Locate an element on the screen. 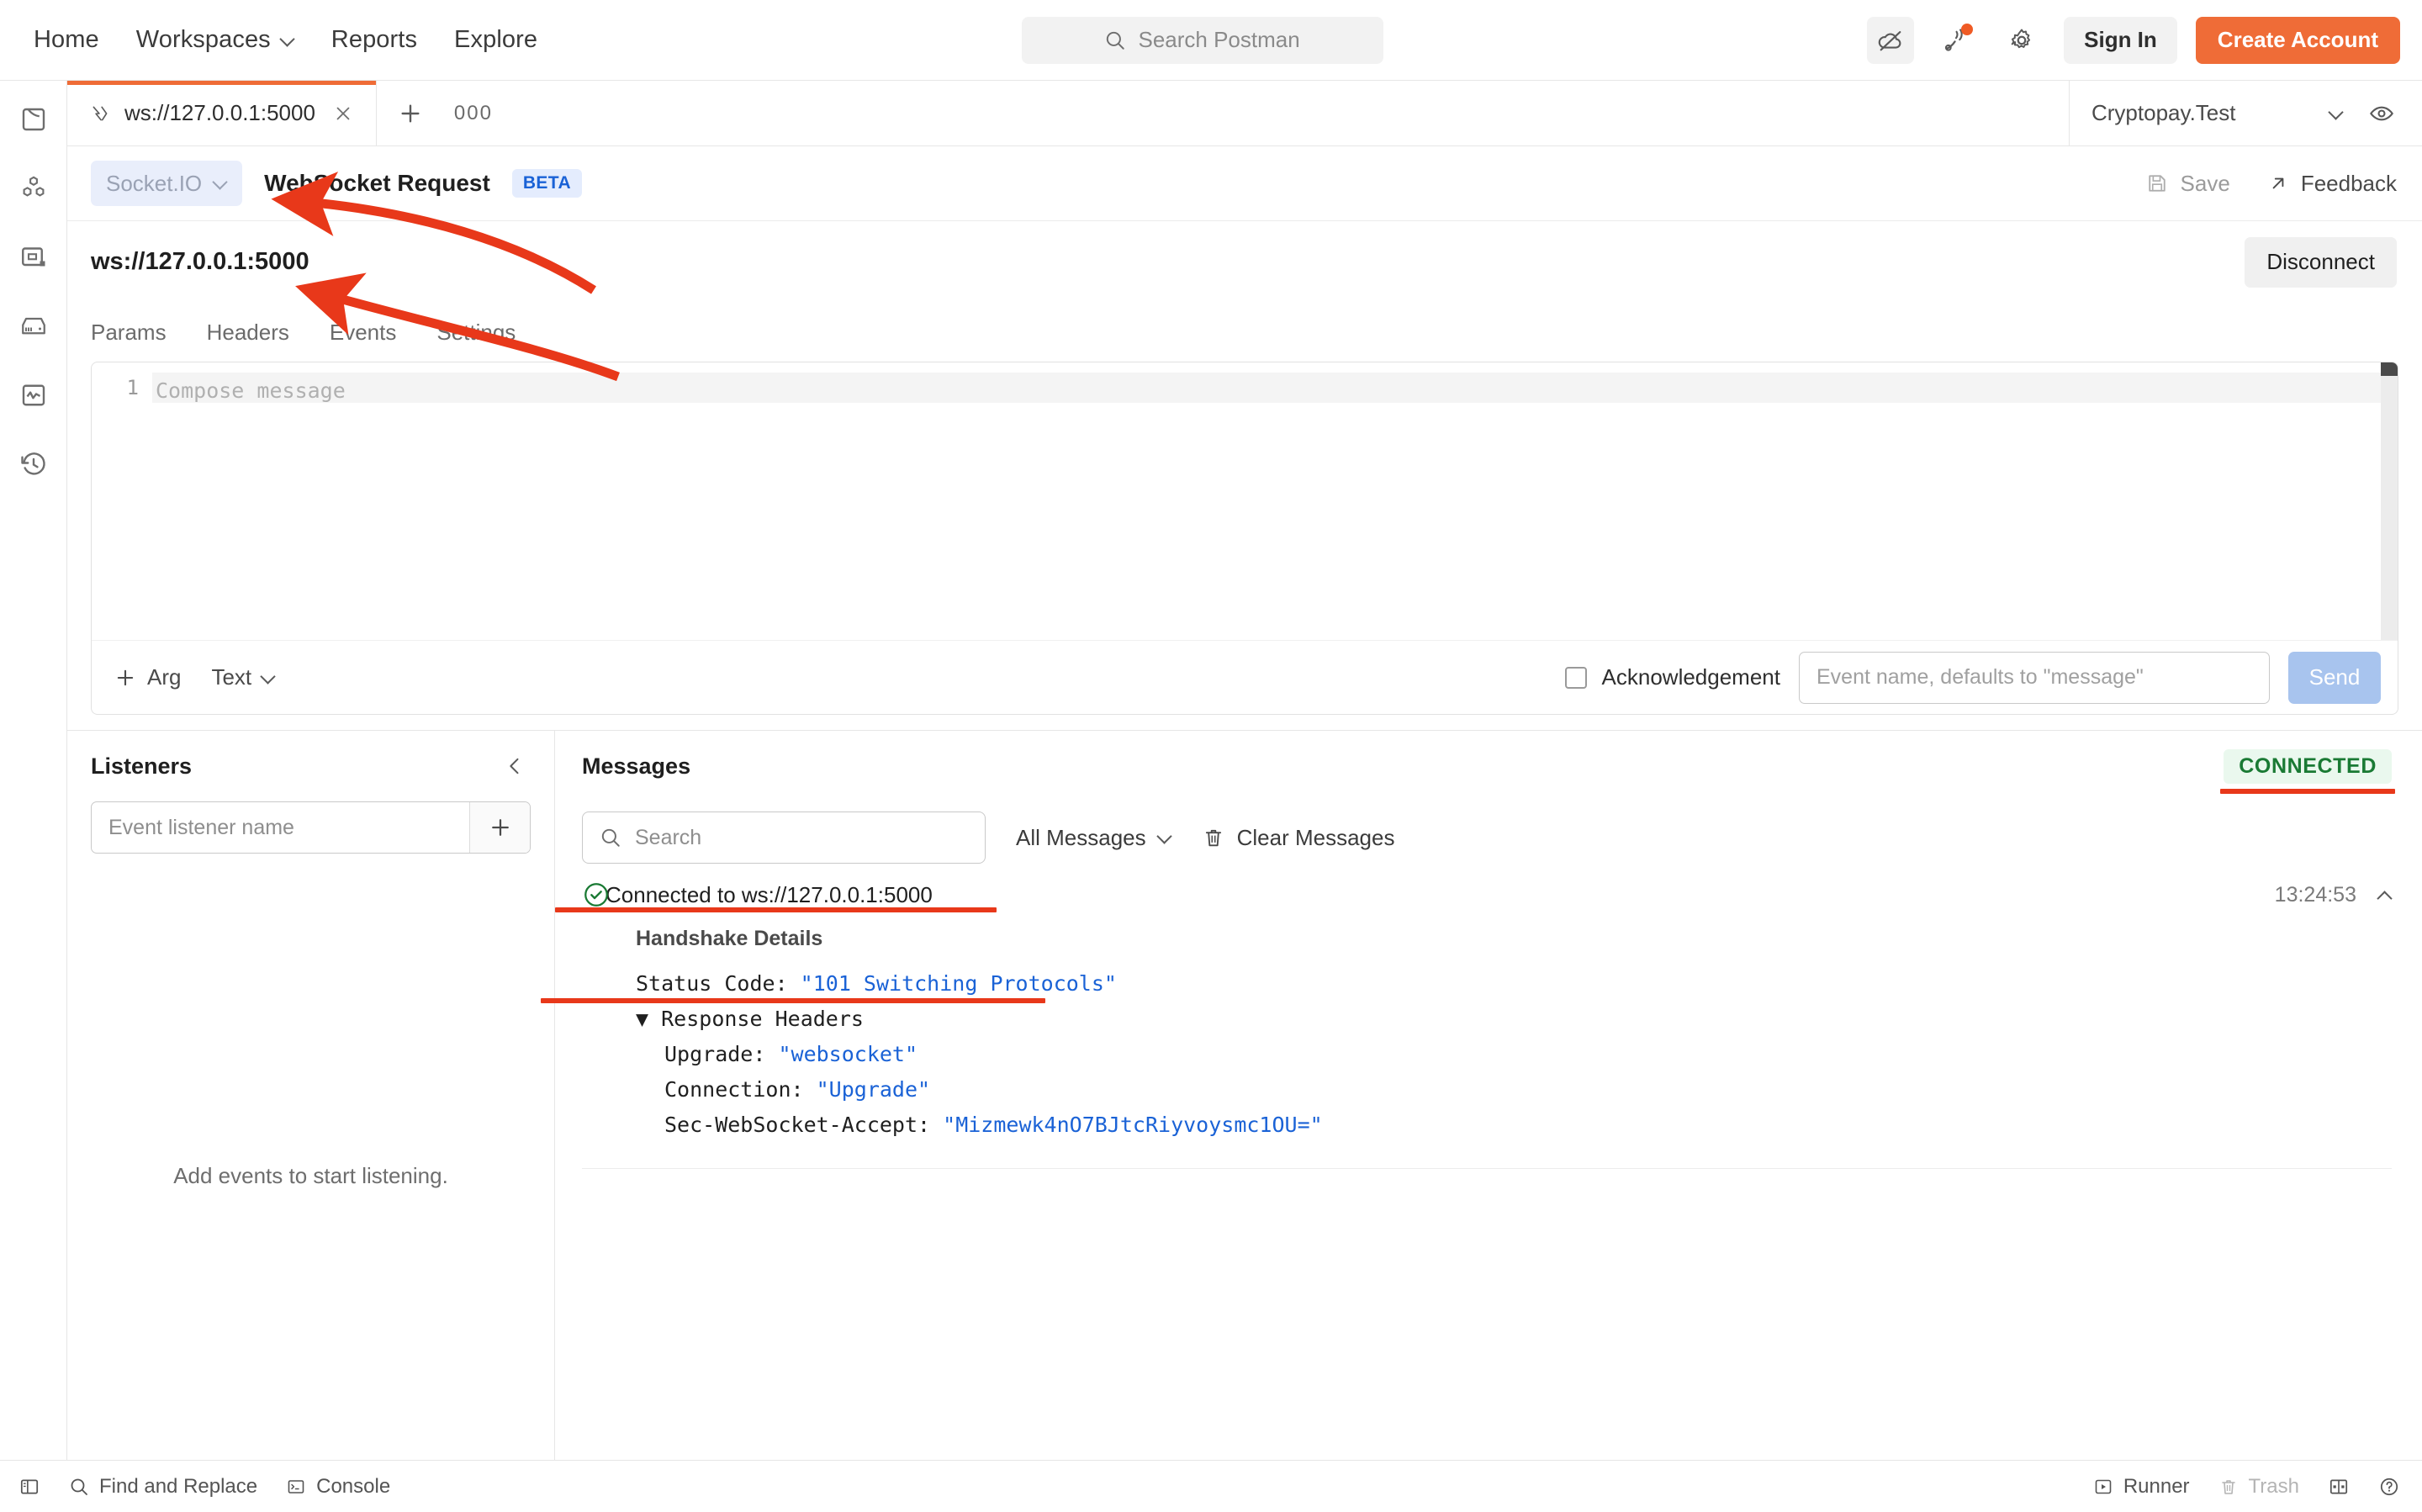 The height and width of the screenshot is (1512, 2422). console-button: Console is located at coordinates (338, 1487).